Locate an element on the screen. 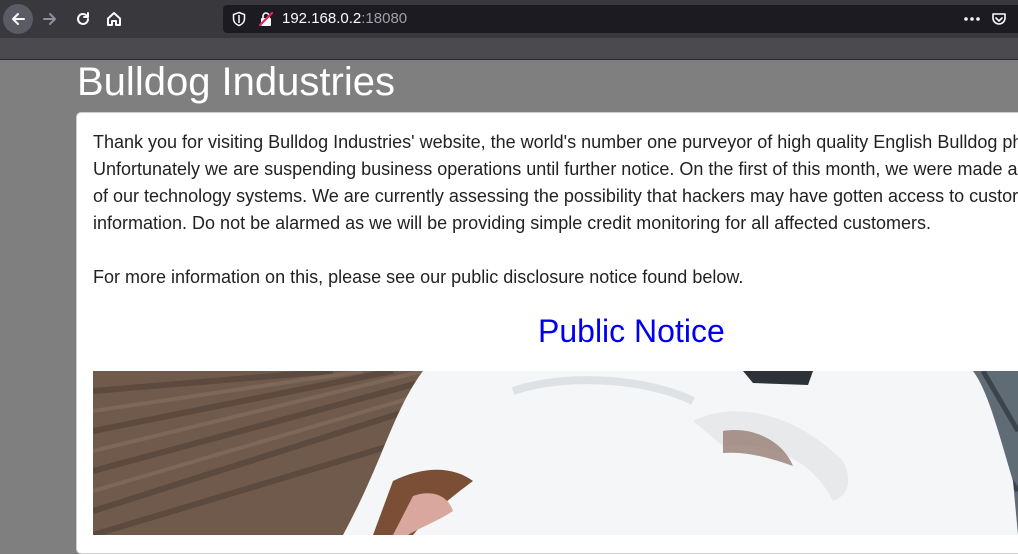 This screenshot has width=1018, height=554. url-bar: 192.168.0.2:18080 is located at coordinates (620, 19).